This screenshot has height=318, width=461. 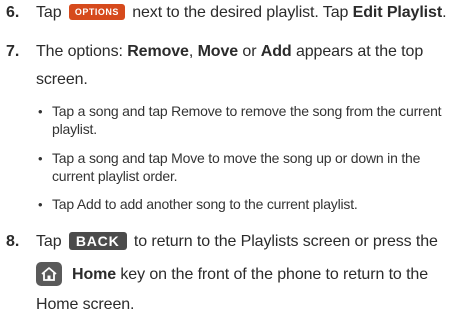 I want to click on step-text: appears at the top, so click(x=357, y=51).